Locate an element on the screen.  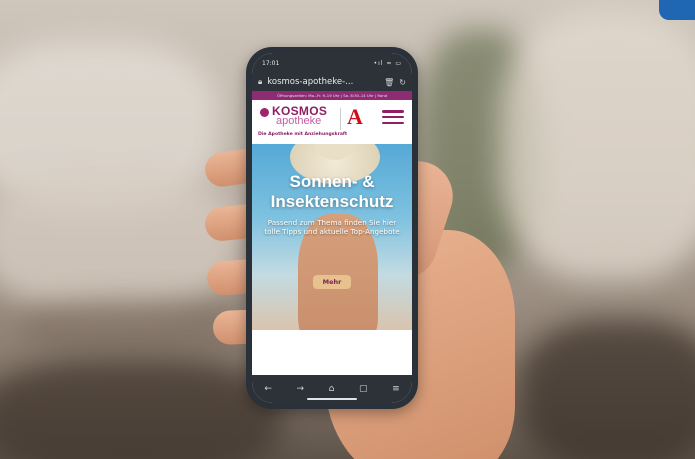
home-indicator is located at coordinates (332, 399).